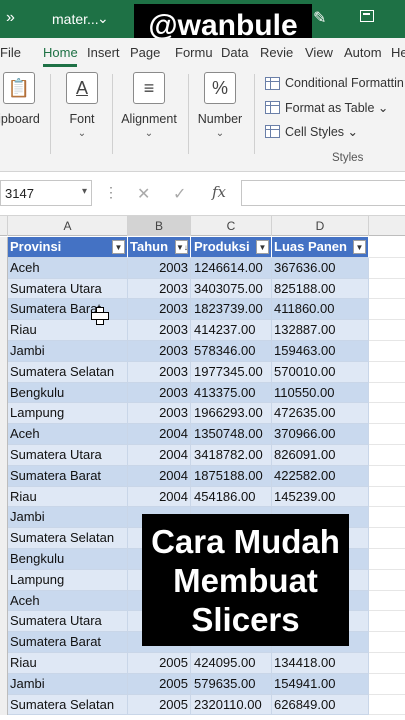 The width and height of the screenshot is (405, 720). What do you see at coordinates (320, 434) in the screenshot?
I see `cell-luas-panen: 370966.00` at bounding box center [320, 434].